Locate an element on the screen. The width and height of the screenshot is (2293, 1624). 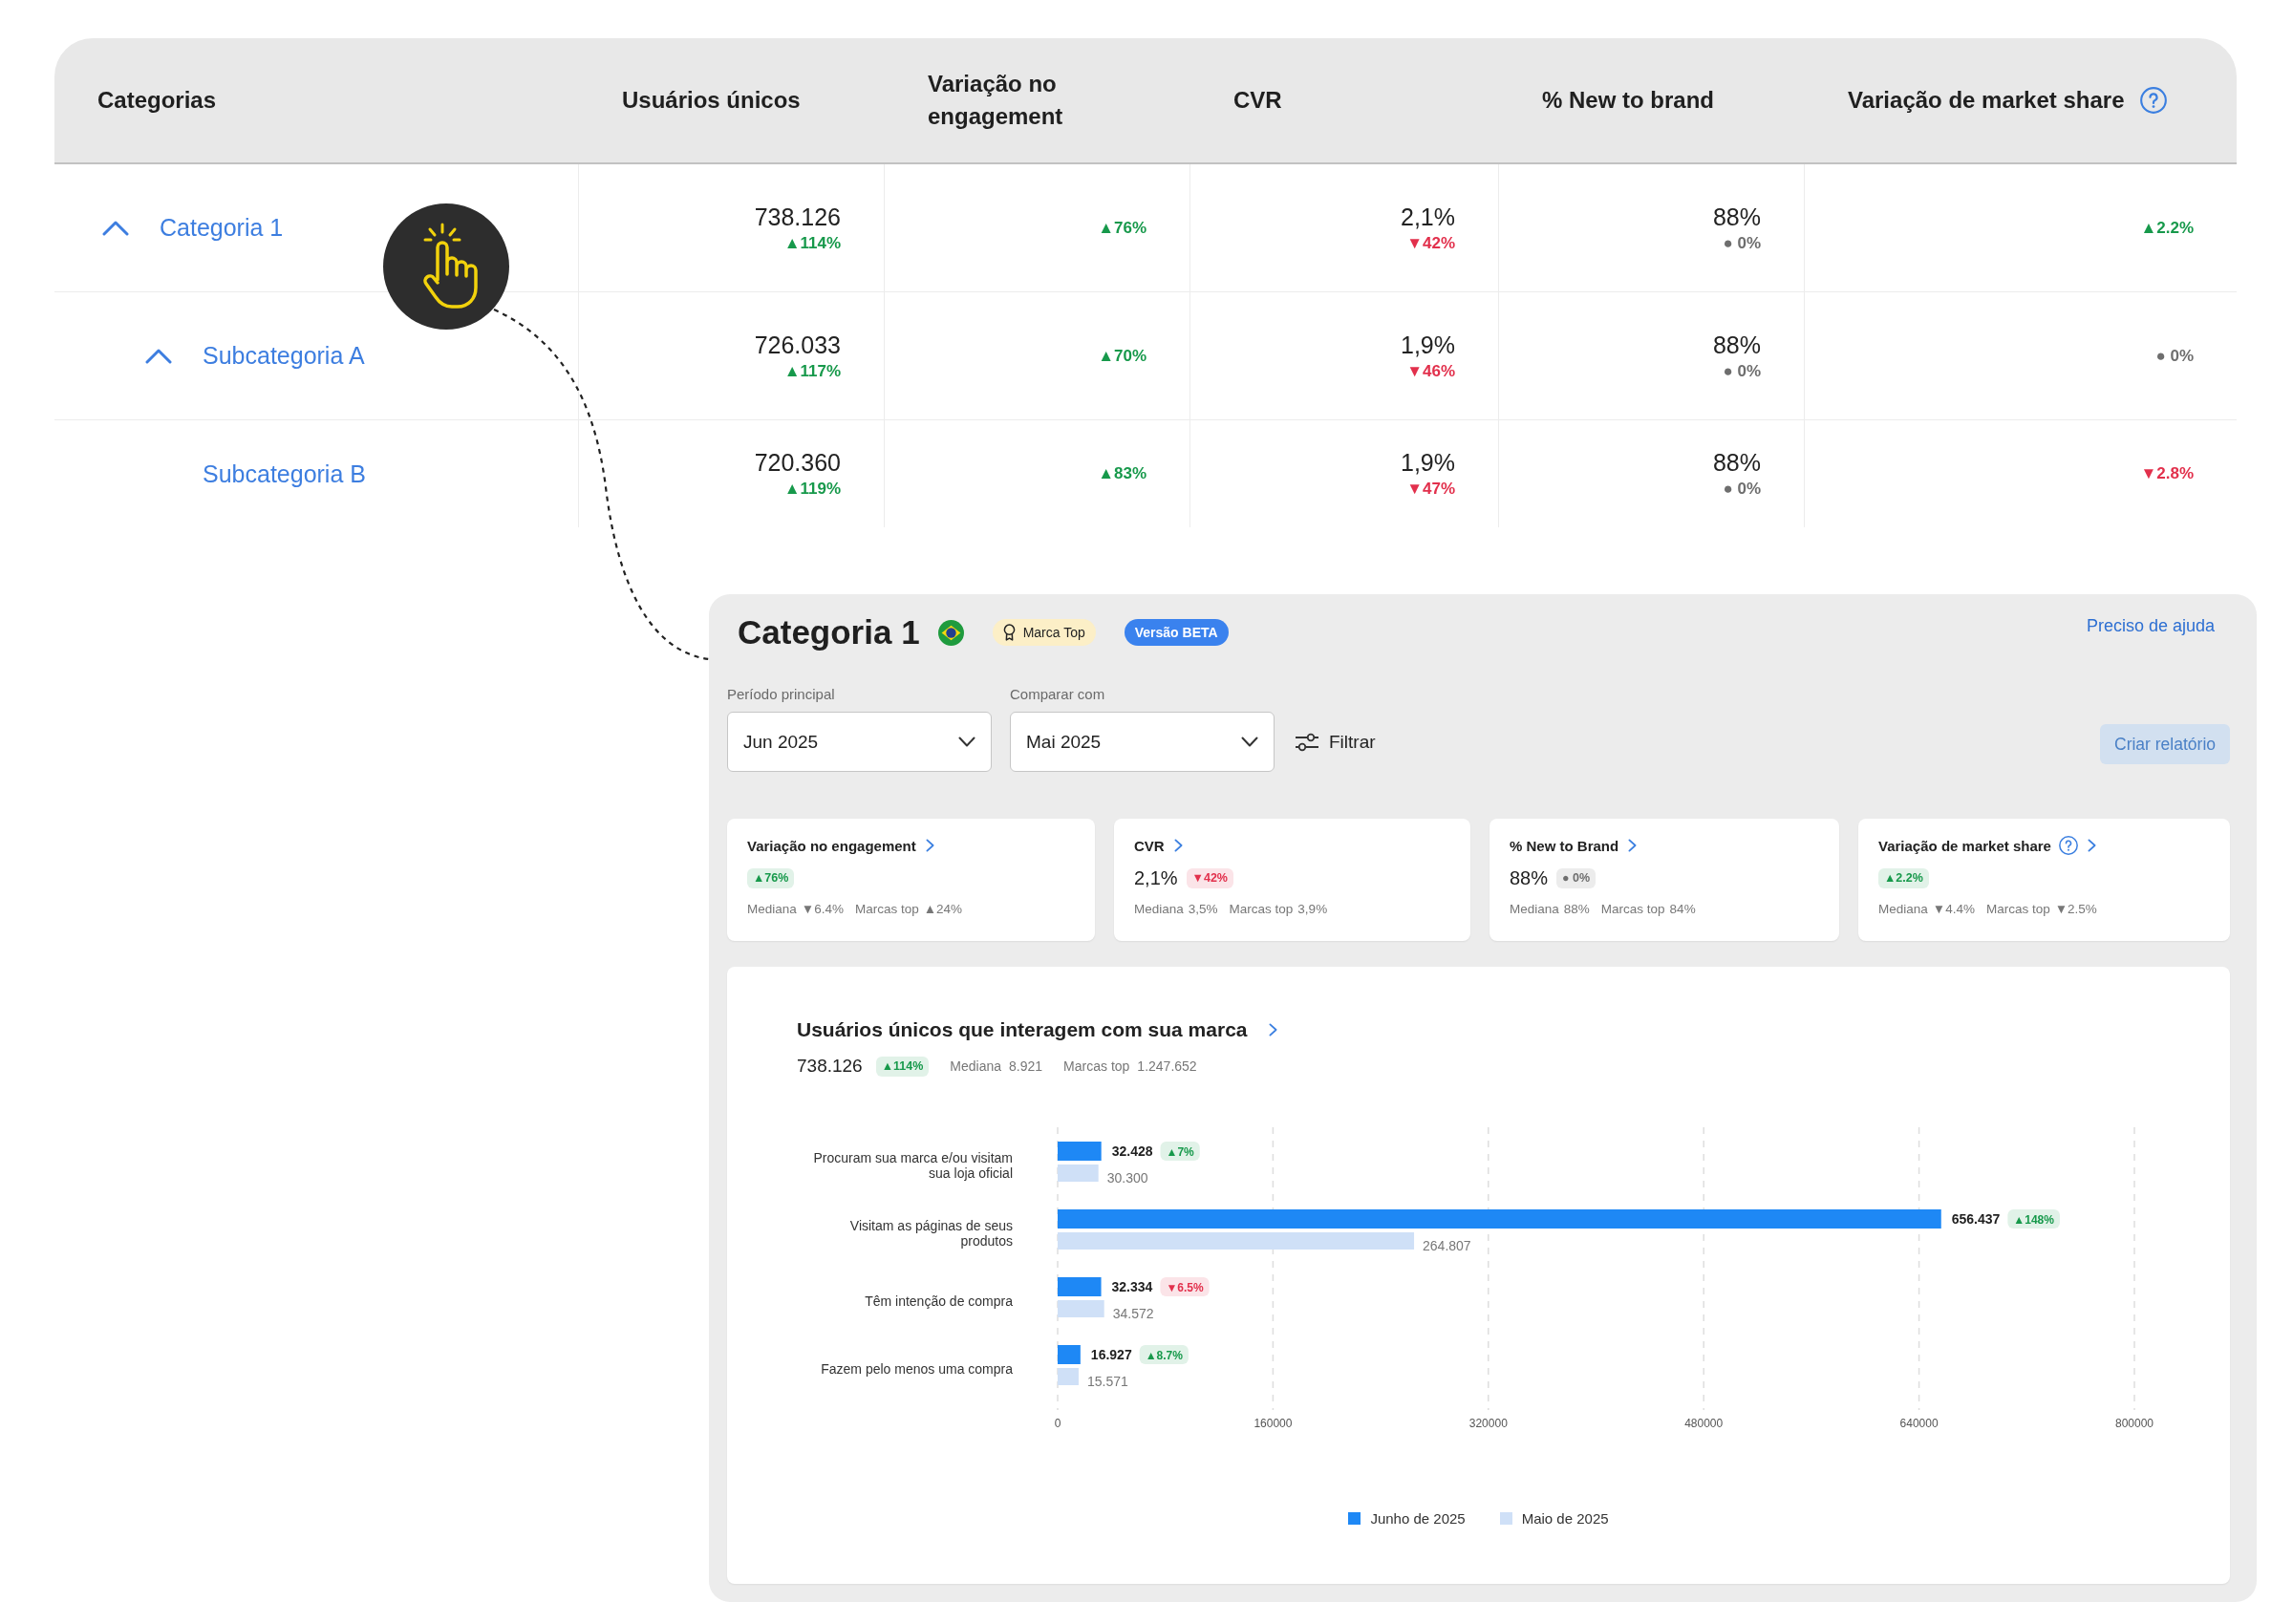
beta-tag: Versão BETA is located at coordinates (1176, 632).